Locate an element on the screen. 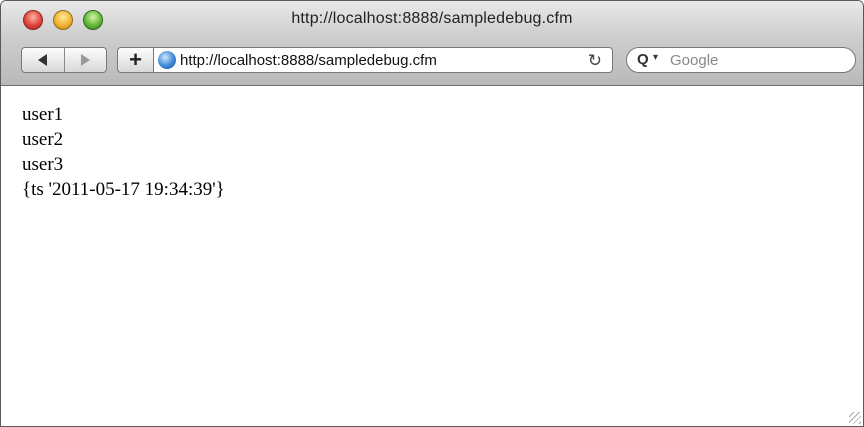  nav-buttons is located at coordinates (64, 60).